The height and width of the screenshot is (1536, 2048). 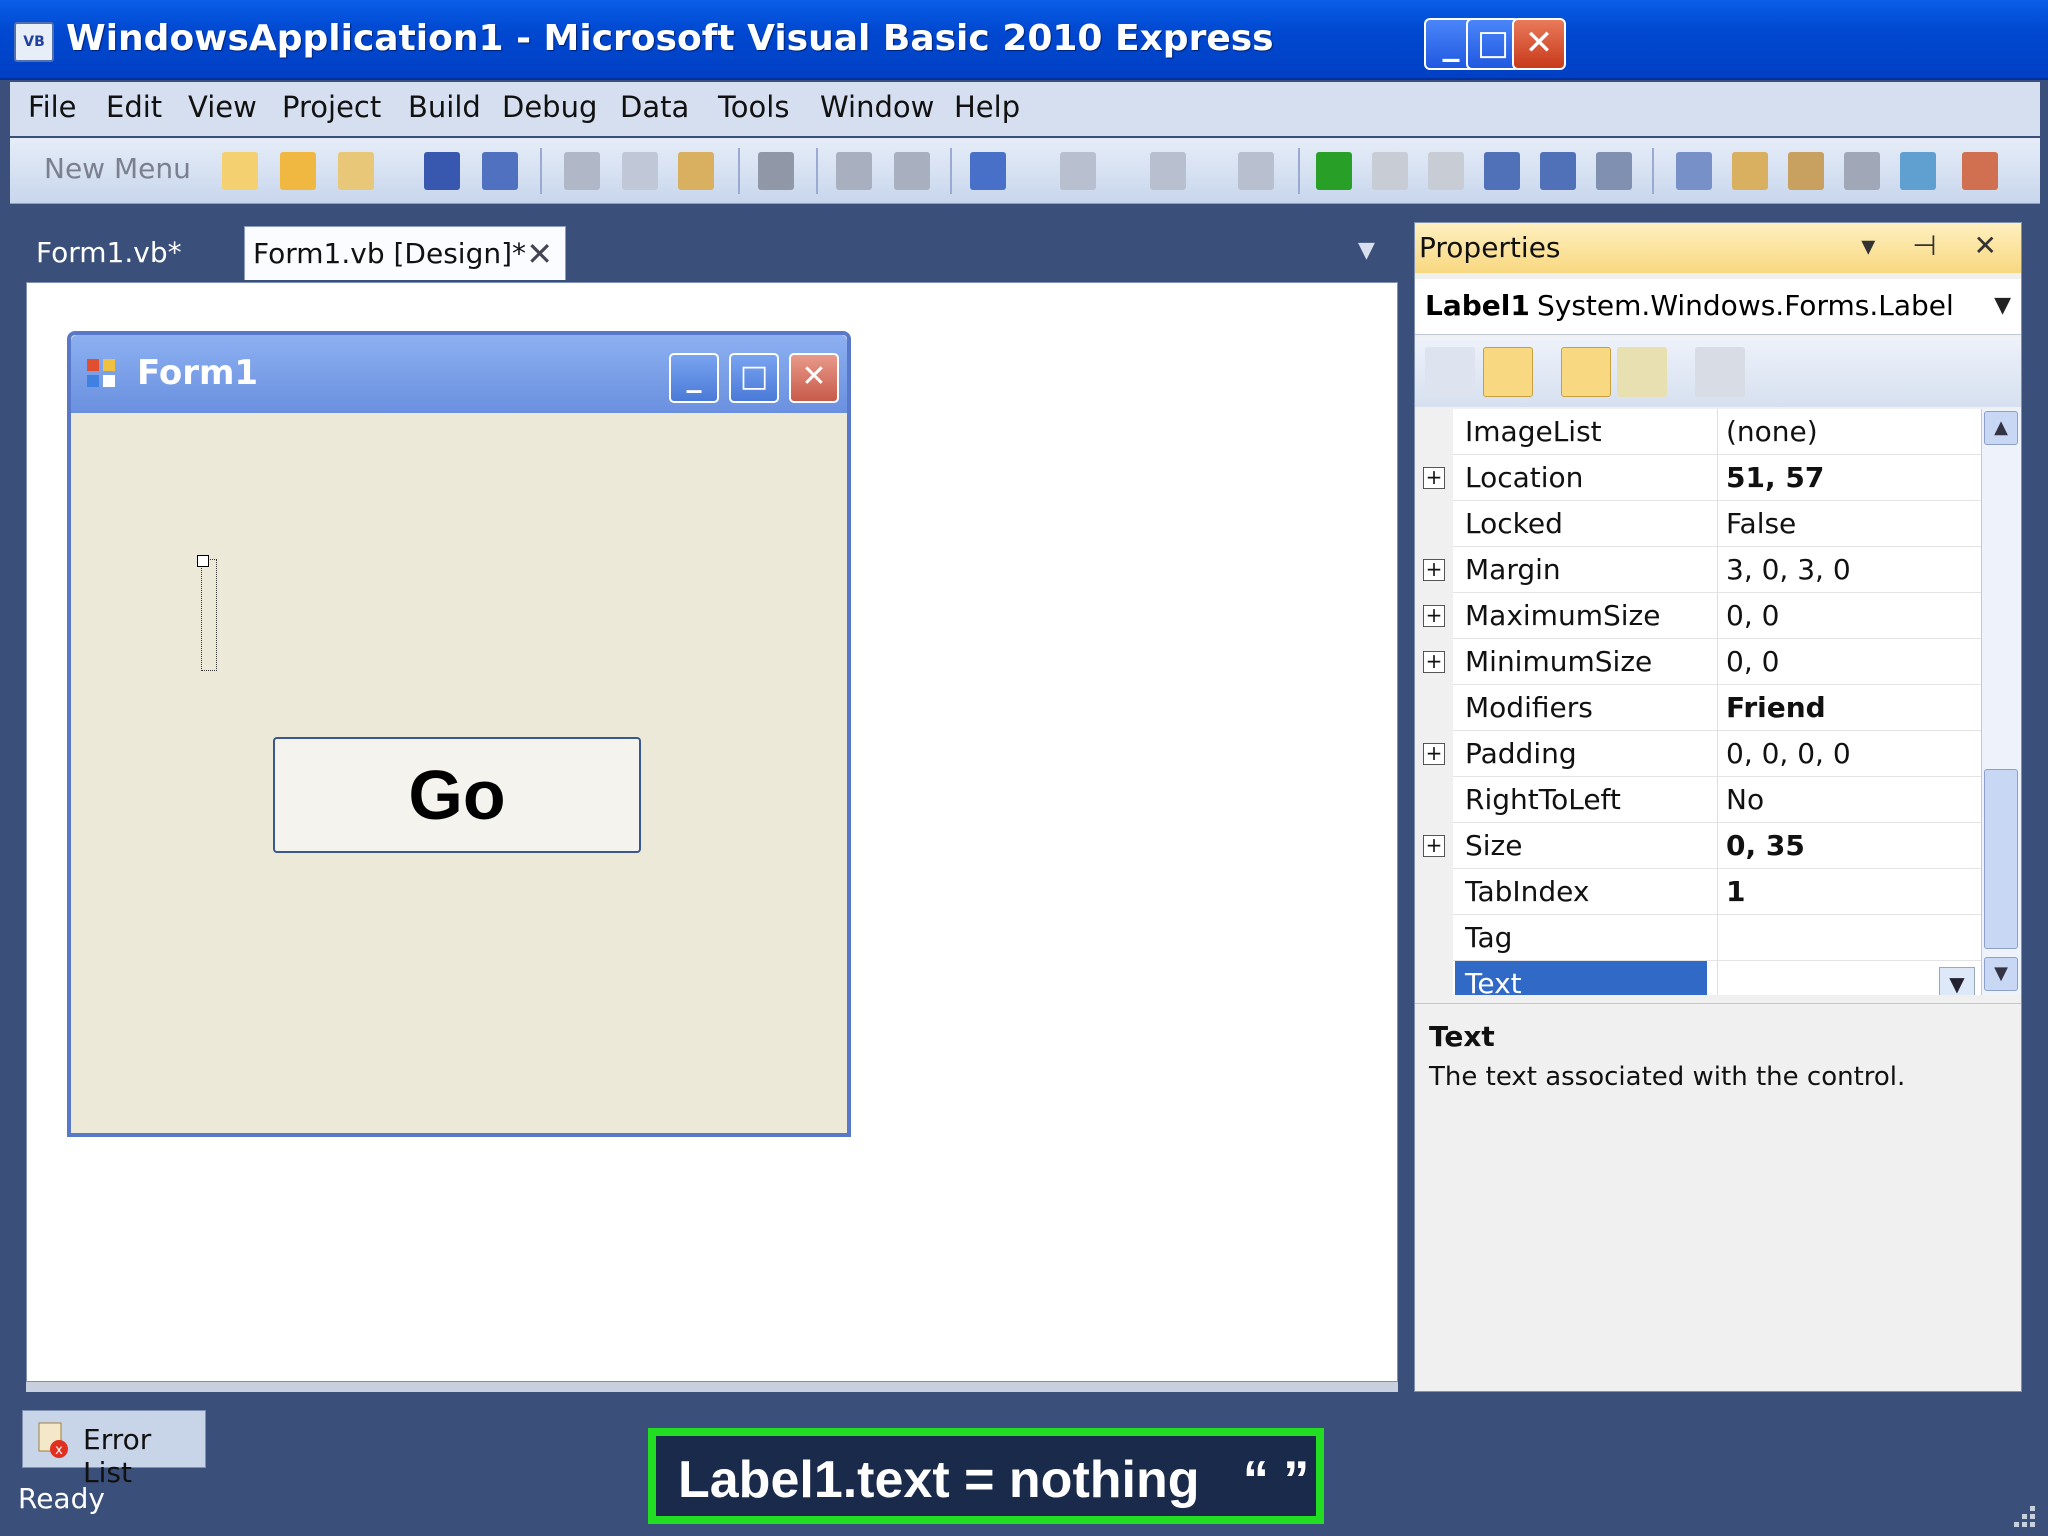 I want to click on scroll-down-icon: ▼, so click(x=2001, y=974).